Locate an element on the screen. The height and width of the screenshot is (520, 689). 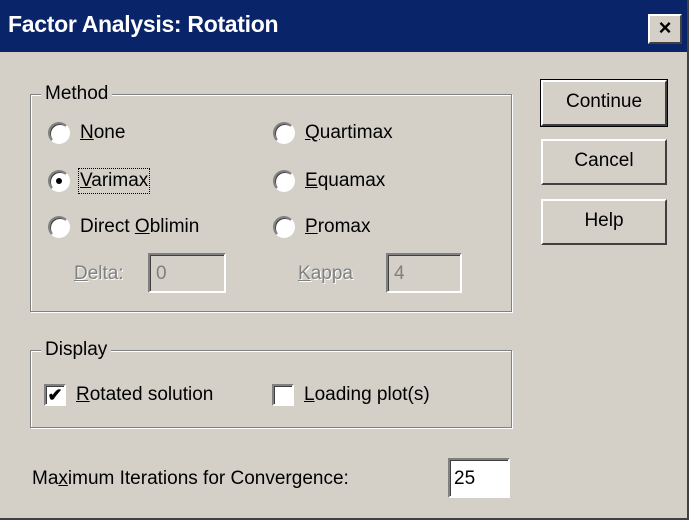
delta-label: Delta: is located at coordinates (99, 273).